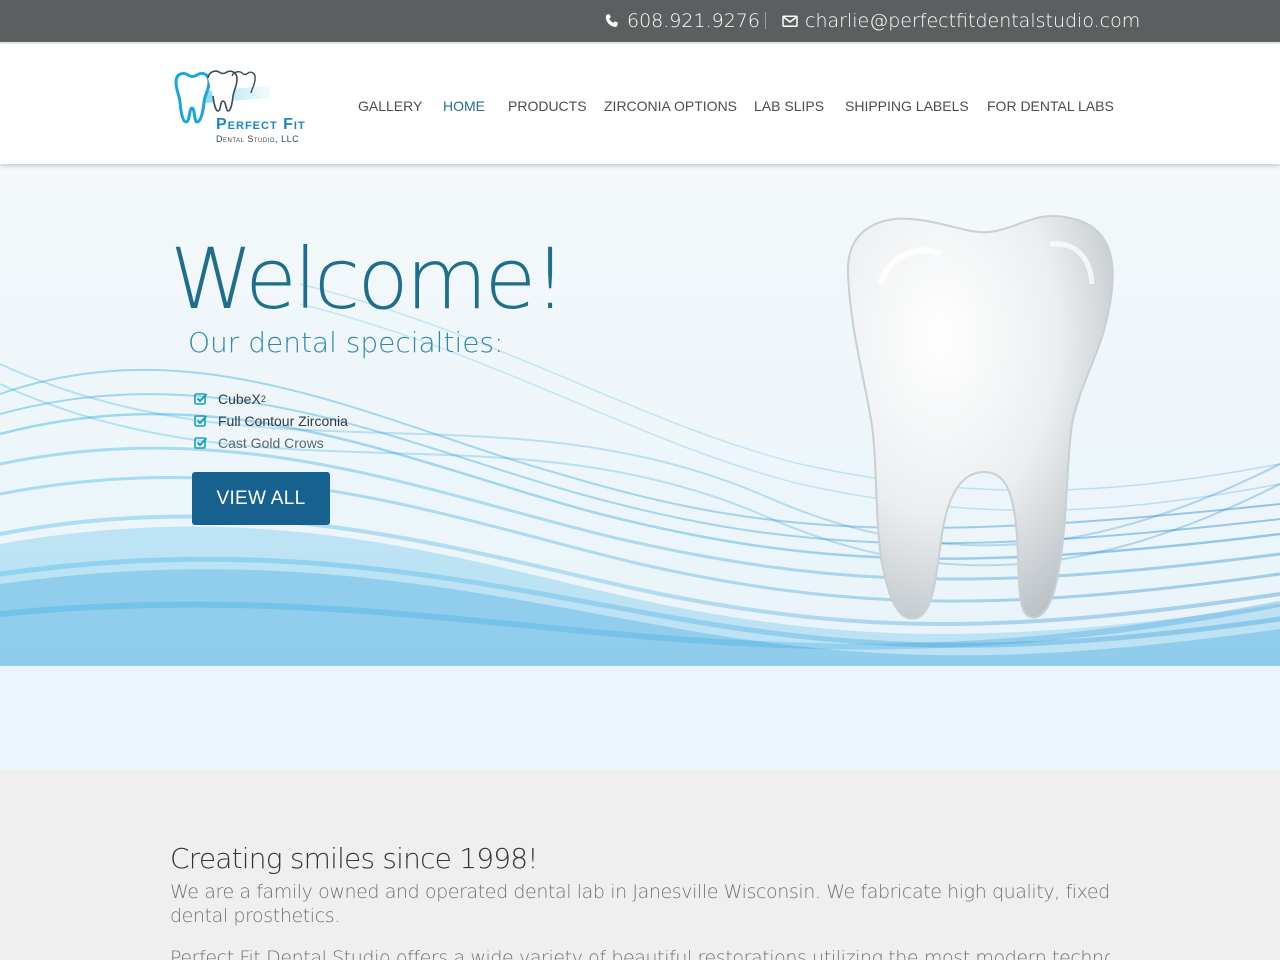  Describe the element at coordinates (907, 106) in the screenshot. I see `nav-shipping-labels: SHIPPING LABELS` at that location.